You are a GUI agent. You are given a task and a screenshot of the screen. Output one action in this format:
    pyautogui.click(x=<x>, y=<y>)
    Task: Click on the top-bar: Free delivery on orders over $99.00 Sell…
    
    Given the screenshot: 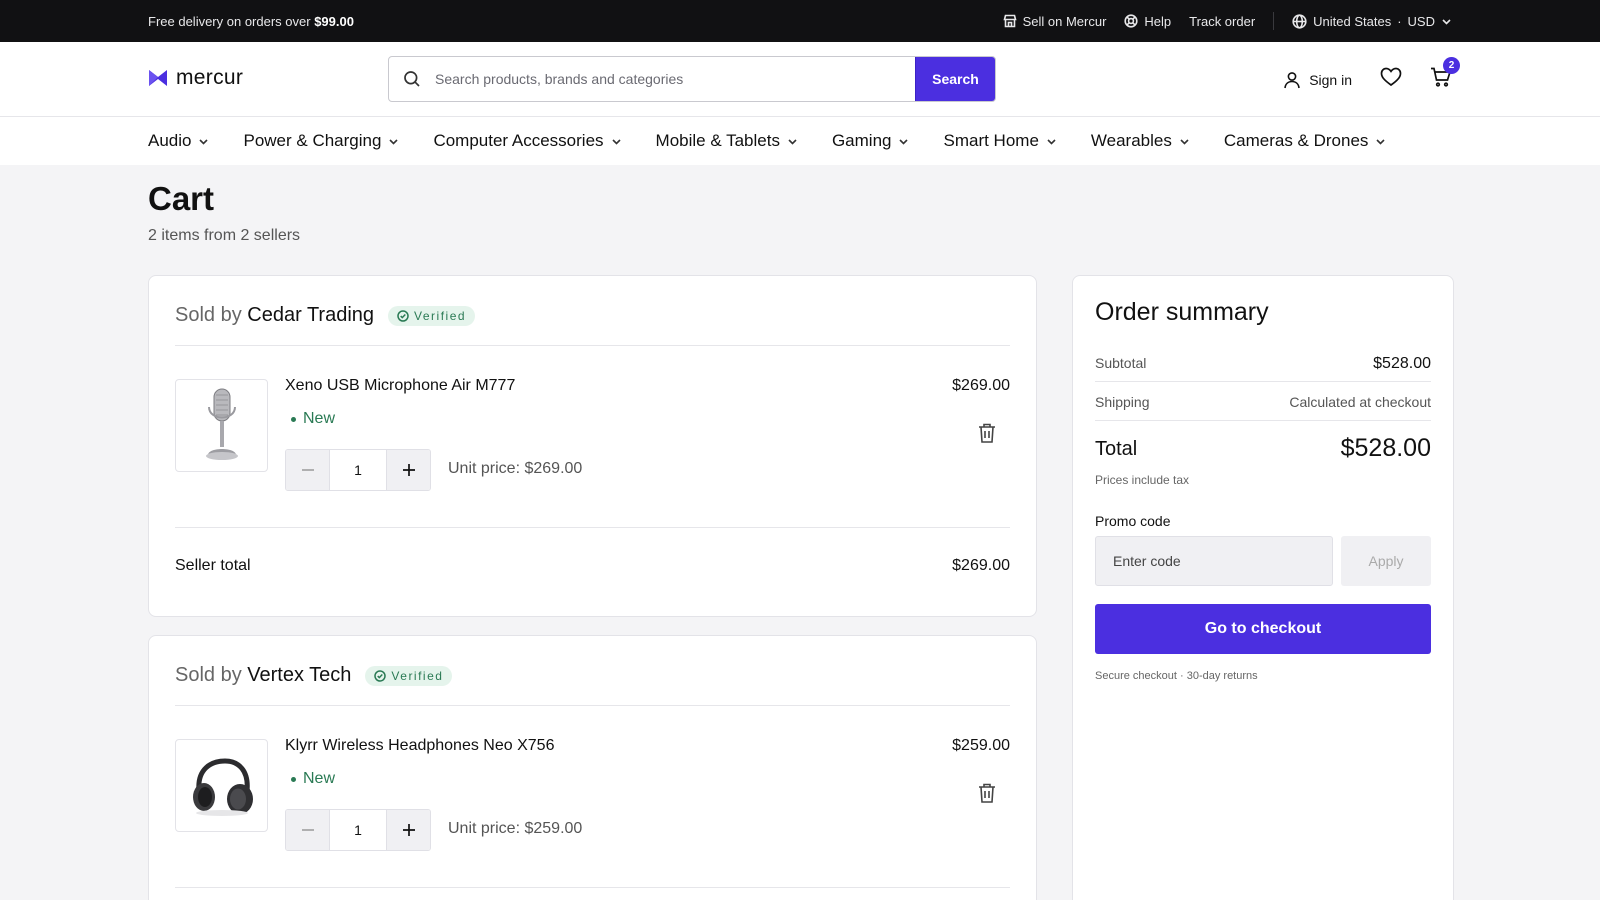 What is the action you would take?
    pyautogui.click(x=800, y=21)
    